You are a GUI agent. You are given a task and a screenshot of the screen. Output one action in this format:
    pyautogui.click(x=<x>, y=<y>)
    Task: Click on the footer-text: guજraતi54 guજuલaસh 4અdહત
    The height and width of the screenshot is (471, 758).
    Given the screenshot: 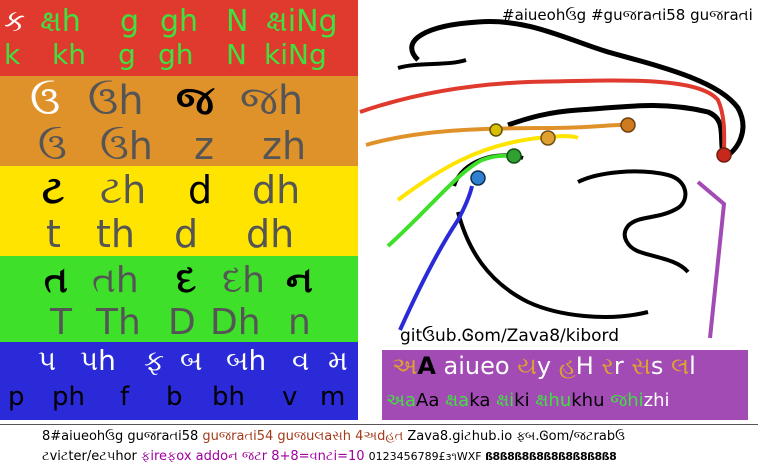 What is the action you would take?
    pyautogui.click(x=305, y=436)
    